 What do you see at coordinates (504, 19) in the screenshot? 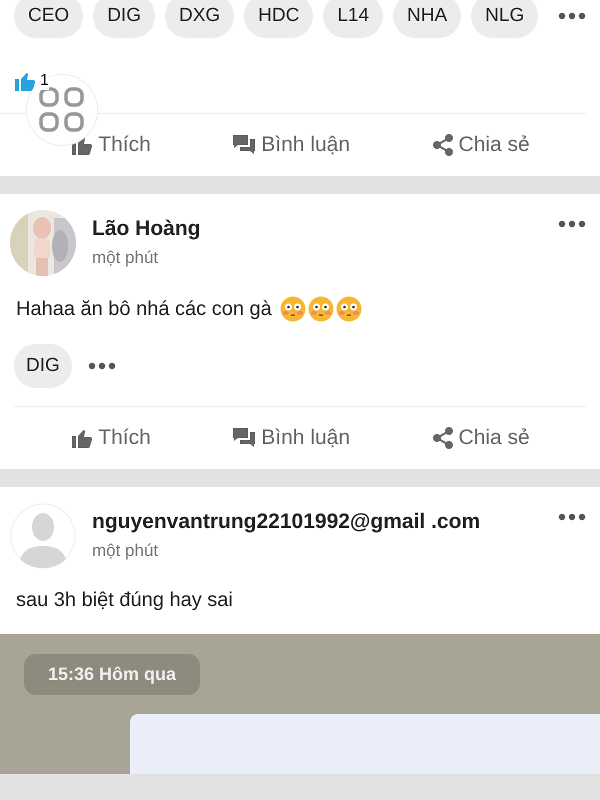
I see `stock-tag: NLG` at bounding box center [504, 19].